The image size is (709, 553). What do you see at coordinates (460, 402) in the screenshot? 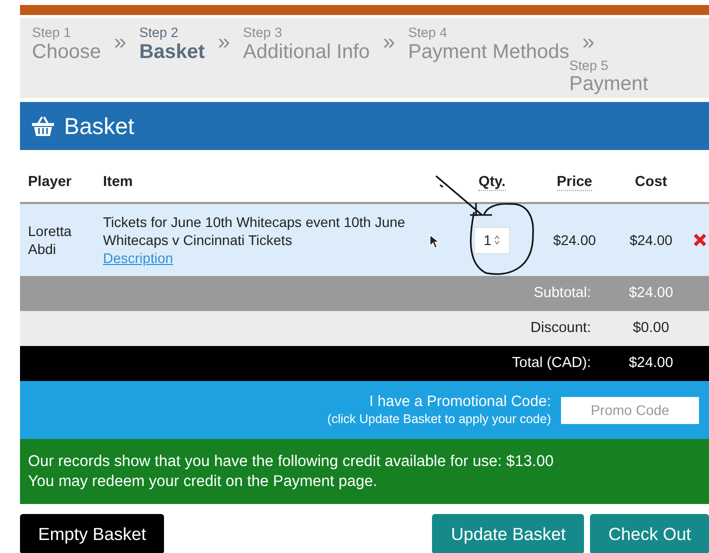
I see `promo-label: I have a Promotional Code:` at bounding box center [460, 402].